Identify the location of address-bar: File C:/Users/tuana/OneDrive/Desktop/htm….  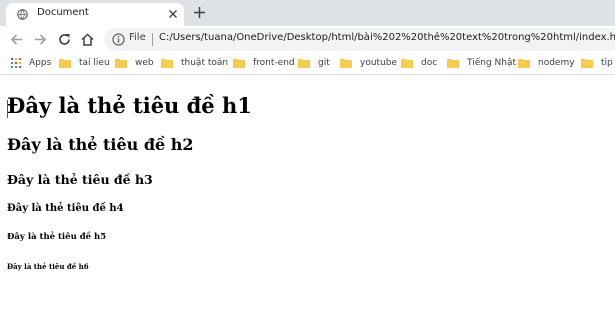
(359, 39).